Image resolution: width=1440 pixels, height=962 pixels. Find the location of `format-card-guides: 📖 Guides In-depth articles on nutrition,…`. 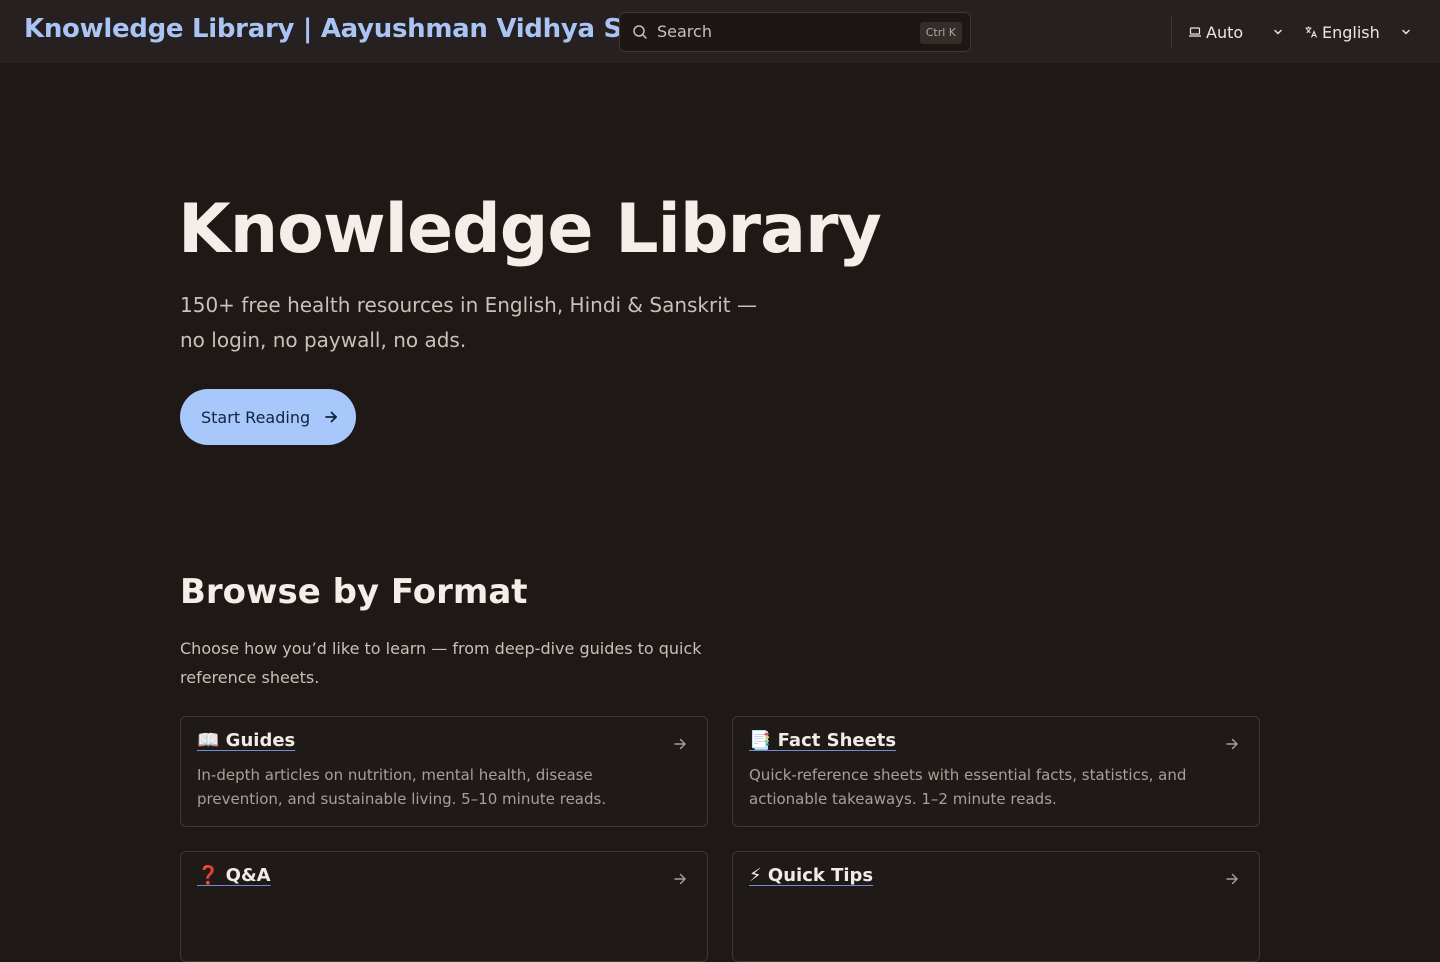

format-card-guides: 📖 Guides In-depth articles on nutrition,… is located at coordinates (444, 771).